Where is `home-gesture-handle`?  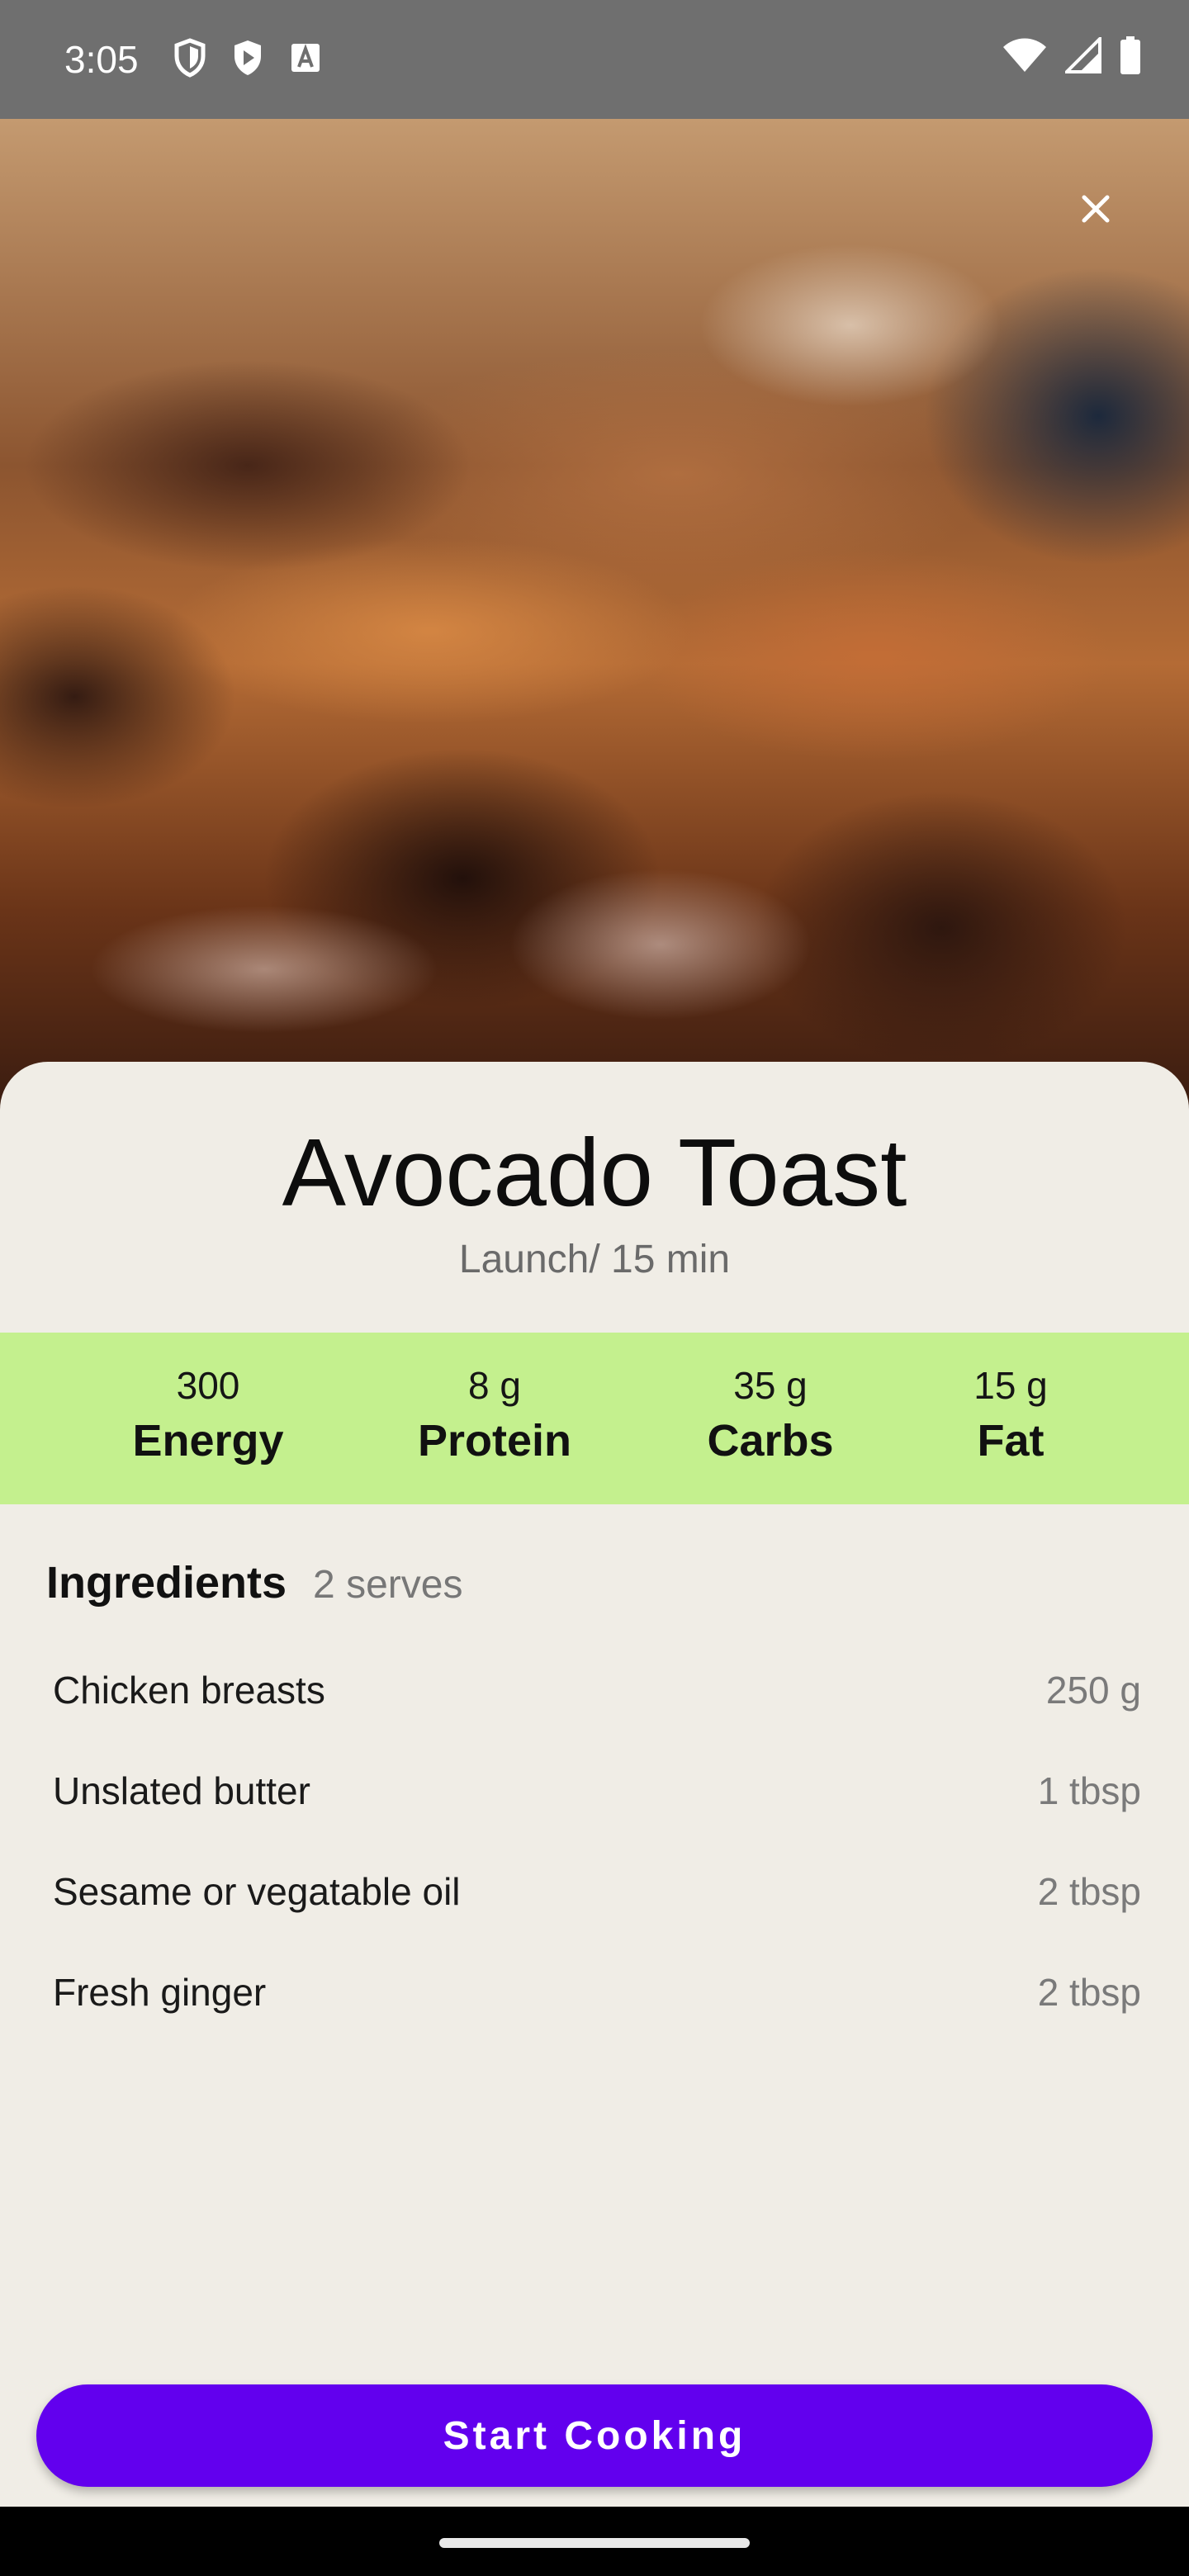
home-gesture-handle is located at coordinates (594, 2543).